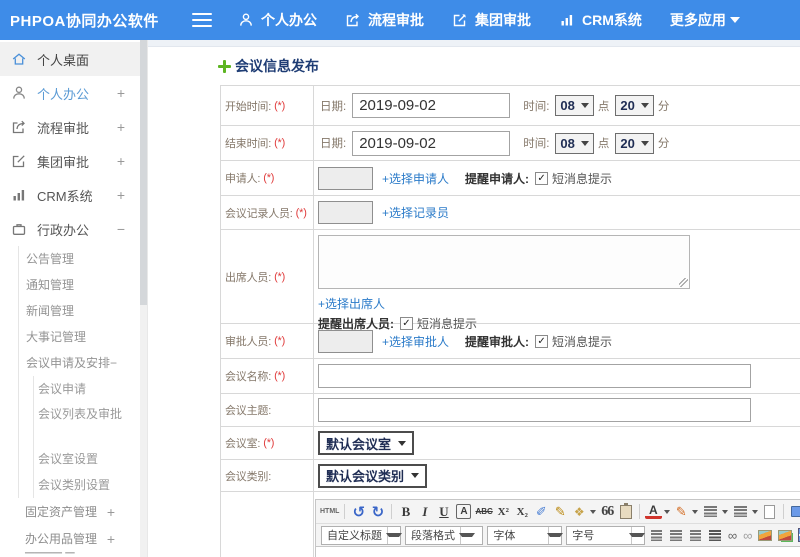  I want to click on recorder-input, so click(345, 212).